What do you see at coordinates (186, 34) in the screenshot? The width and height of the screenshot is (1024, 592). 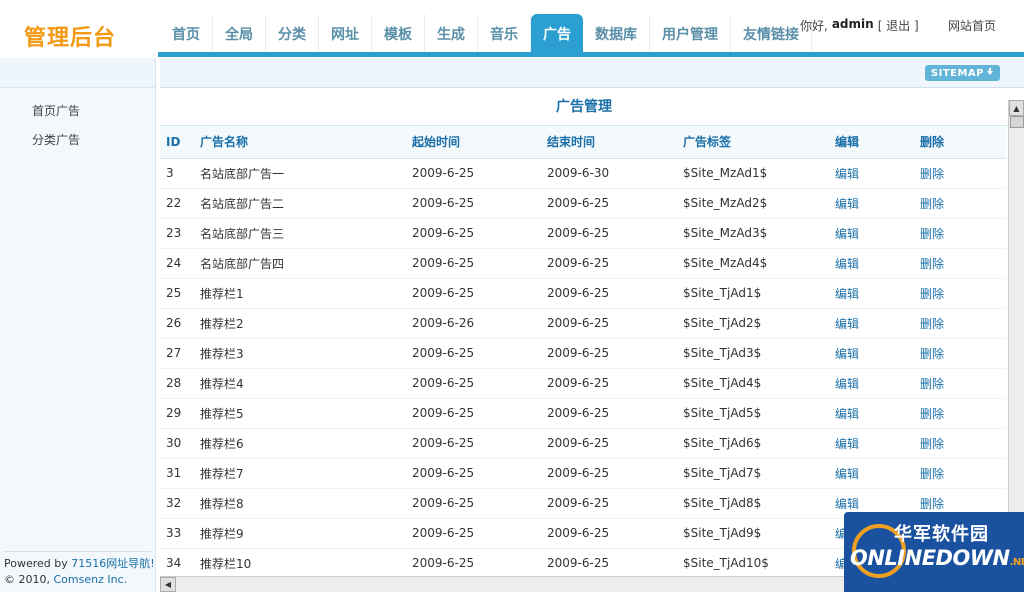 I see `nav-tab-home: 首页` at bounding box center [186, 34].